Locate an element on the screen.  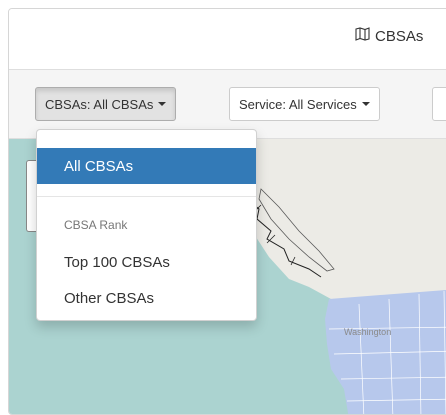
dropdown-item-label: All CBSAs is located at coordinates (99, 166).